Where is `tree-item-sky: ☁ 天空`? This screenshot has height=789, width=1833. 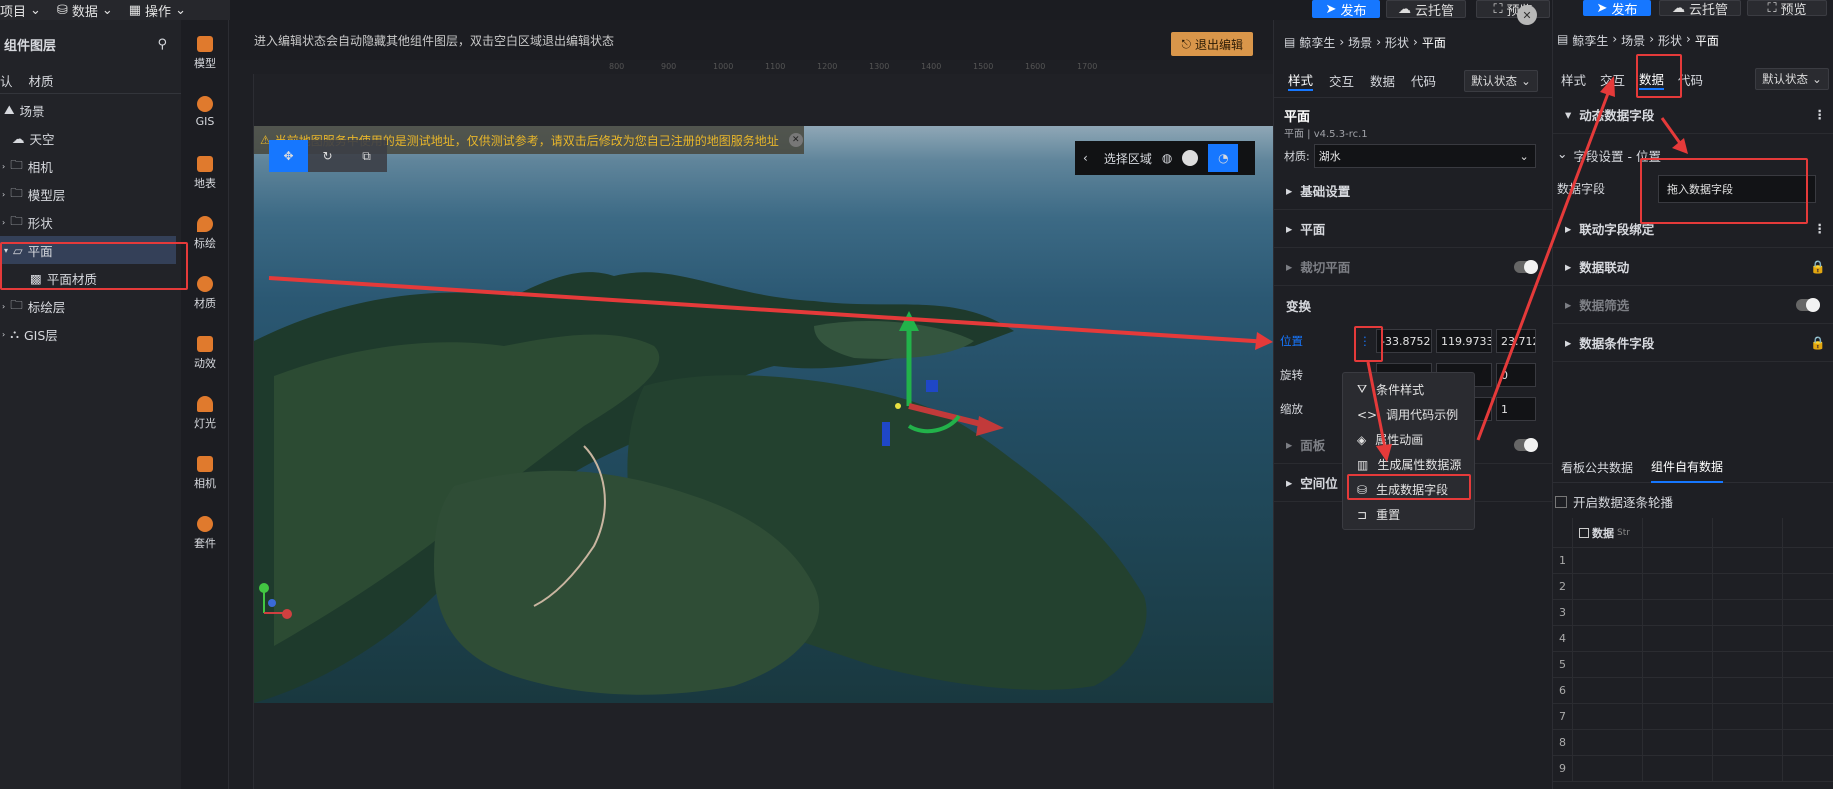 tree-item-sky: ☁ 天空 is located at coordinates (90, 138).